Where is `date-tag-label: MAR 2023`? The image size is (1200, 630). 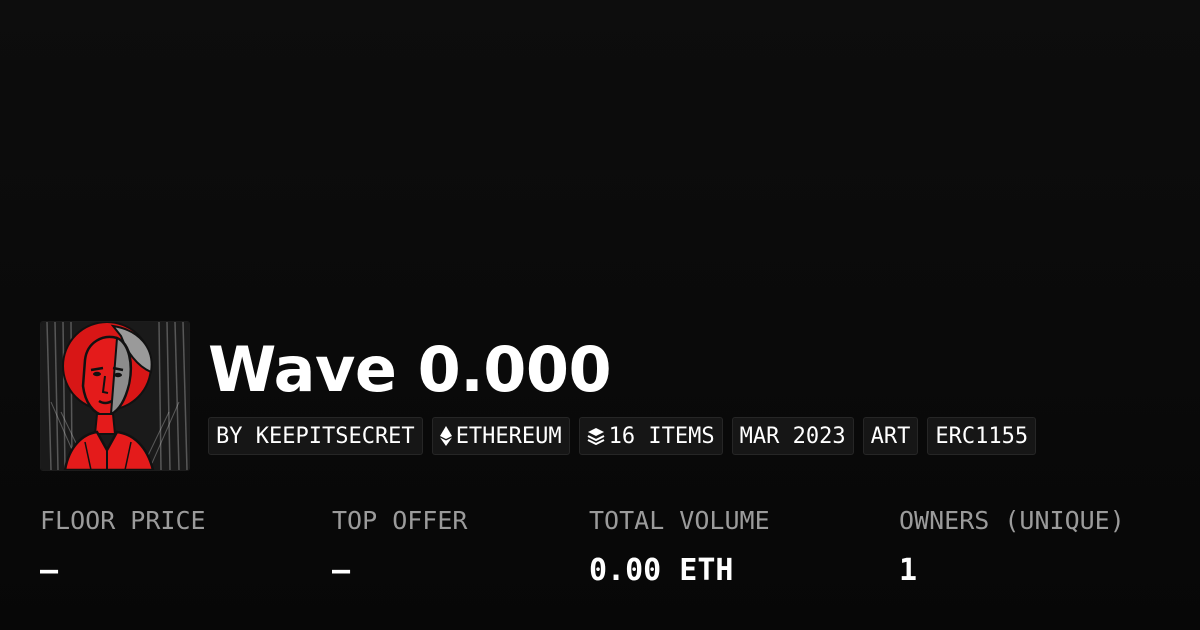 date-tag-label: MAR 2023 is located at coordinates (792, 436).